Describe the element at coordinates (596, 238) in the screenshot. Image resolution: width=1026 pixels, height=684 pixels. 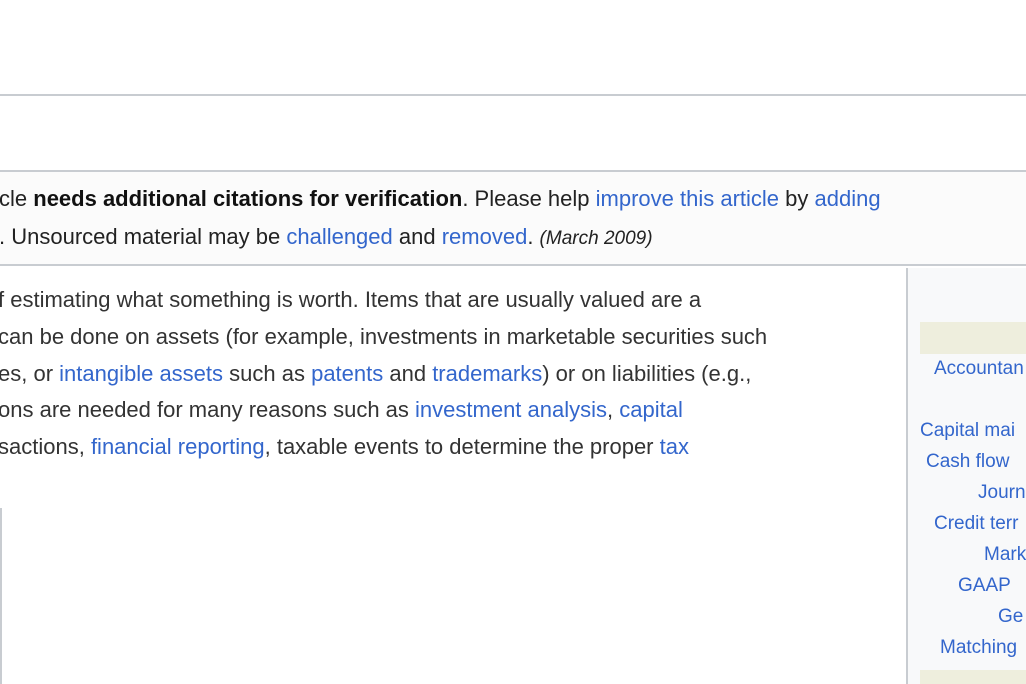
I see `notice-date: (March 2009)` at that location.